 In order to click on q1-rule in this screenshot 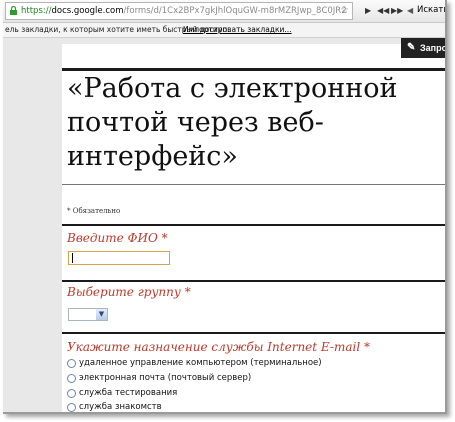, I will do `click(253, 225)`.